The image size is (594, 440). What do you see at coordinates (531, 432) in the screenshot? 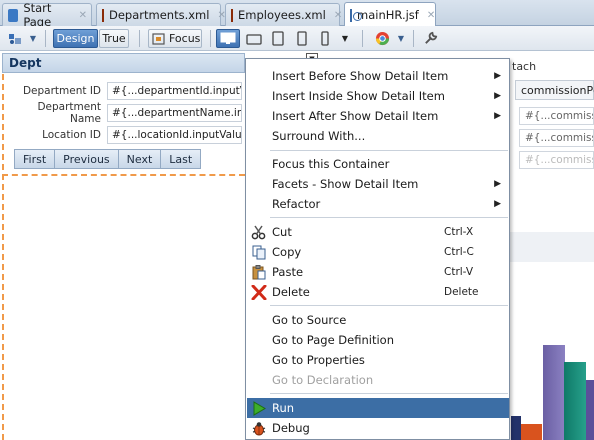
I see `chart-bar-orange` at bounding box center [531, 432].